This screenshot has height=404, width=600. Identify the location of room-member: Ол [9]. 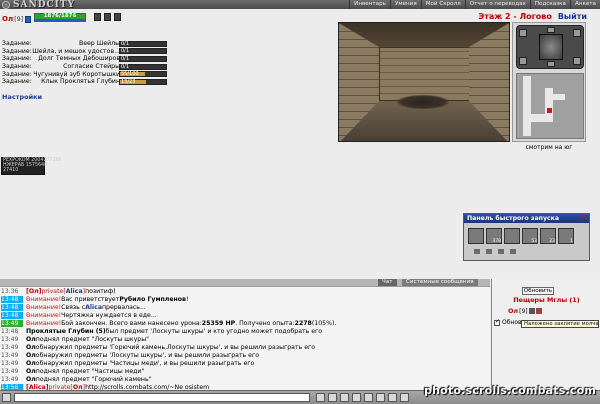
(525, 311).